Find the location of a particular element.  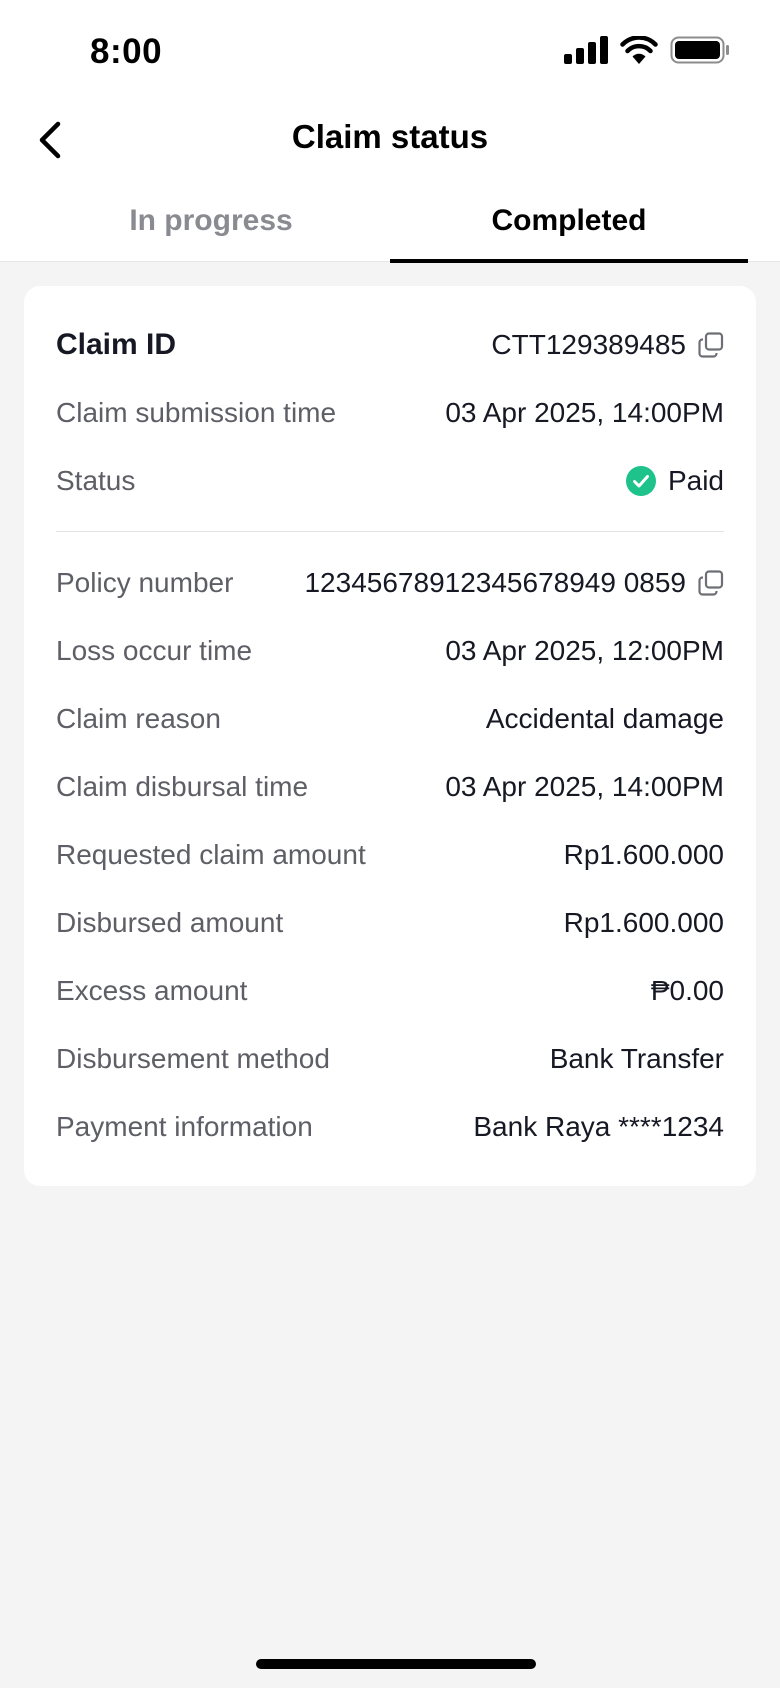

payment-information-row: Payment information Bank Raya ****1234 is located at coordinates (390, 1127).